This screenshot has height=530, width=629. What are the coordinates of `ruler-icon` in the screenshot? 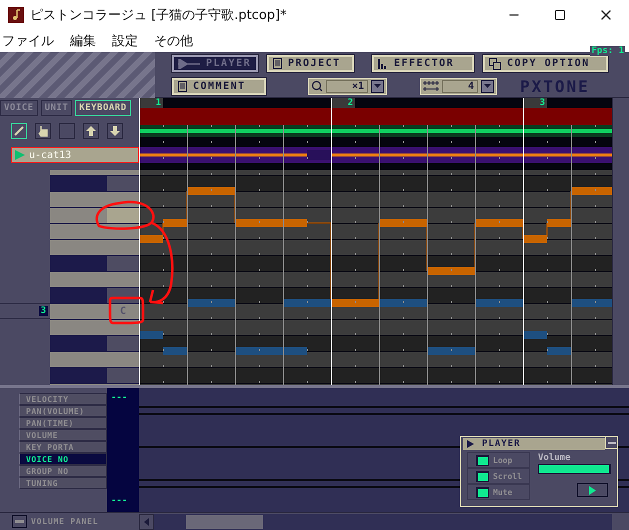 It's located at (431, 86).